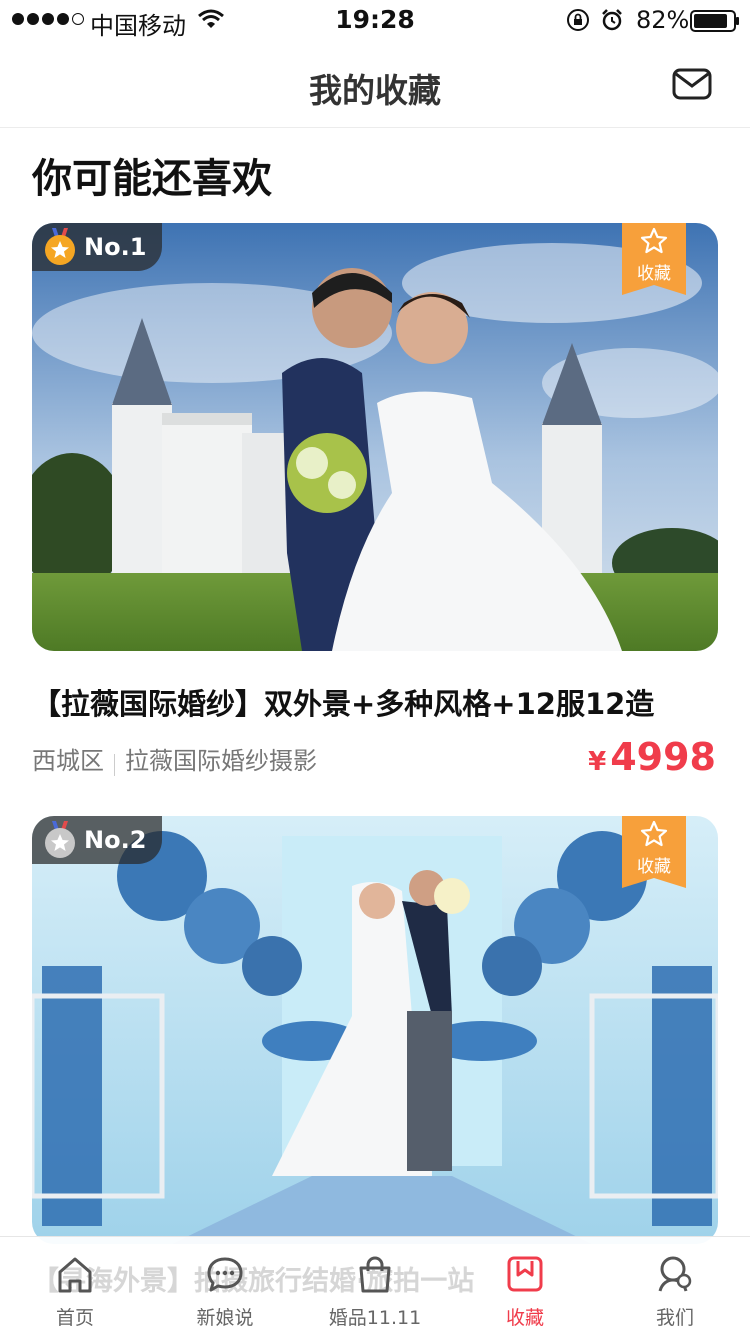 Image resolution: width=750 pixels, height=1334 pixels. Describe the element at coordinates (375, 760) in the screenshot. I see `product-meta: 西城区 拉薇国际婚纱摄影 ¥4998` at that location.